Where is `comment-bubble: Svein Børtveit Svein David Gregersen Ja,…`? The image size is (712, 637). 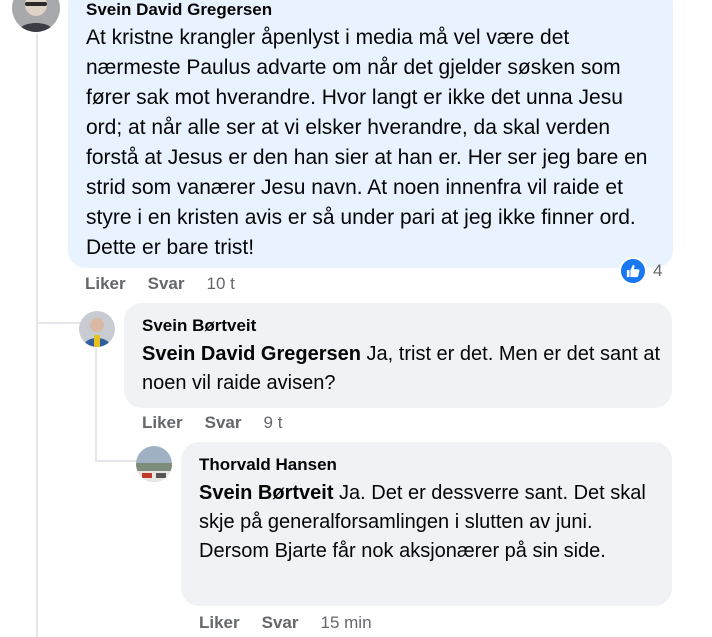 comment-bubble: Svein Børtveit Svein David Gregersen Ja,… is located at coordinates (398, 355).